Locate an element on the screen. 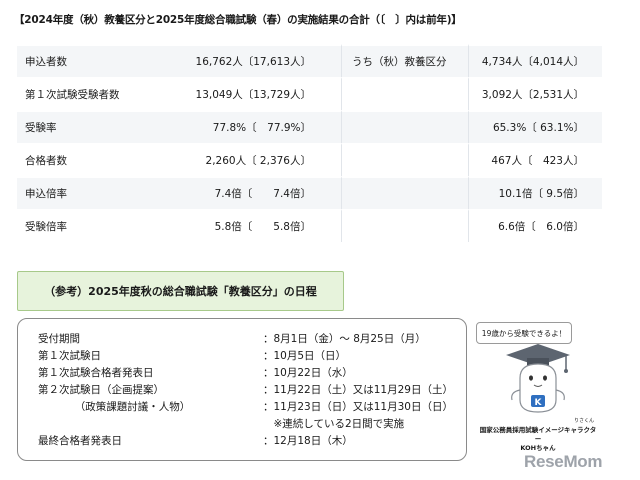 This screenshot has width=640, height=480. caption-ruby: りさくん is located at coordinates (583, 421).